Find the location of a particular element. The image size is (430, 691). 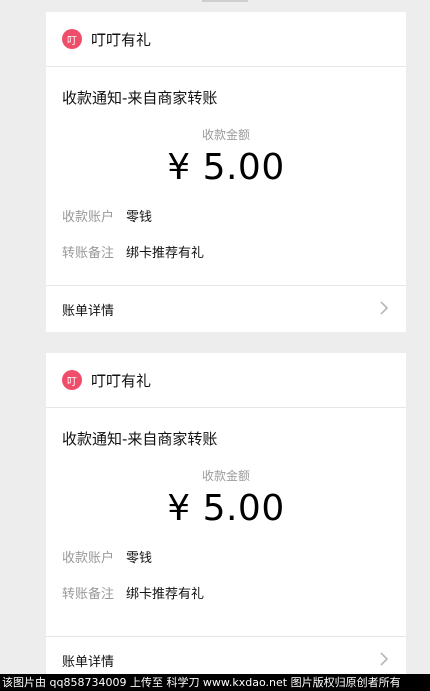

bill-details-link: 账单详情 is located at coordinates (226, 308).